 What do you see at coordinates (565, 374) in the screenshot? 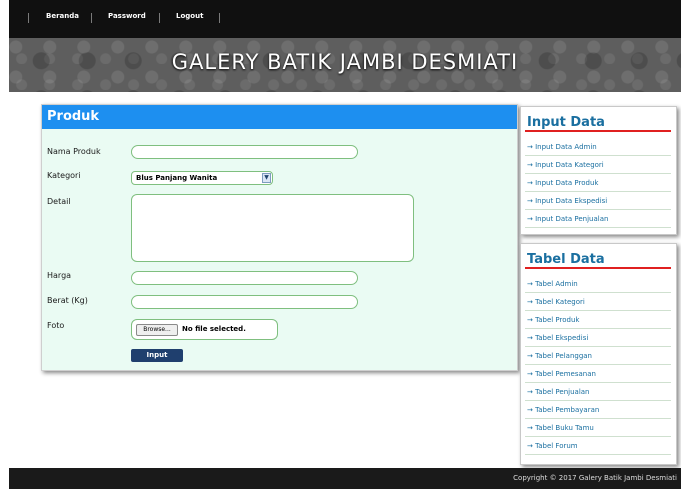
I see `link-label: Tabel Pemesanan` at bounding box center [565, 374].